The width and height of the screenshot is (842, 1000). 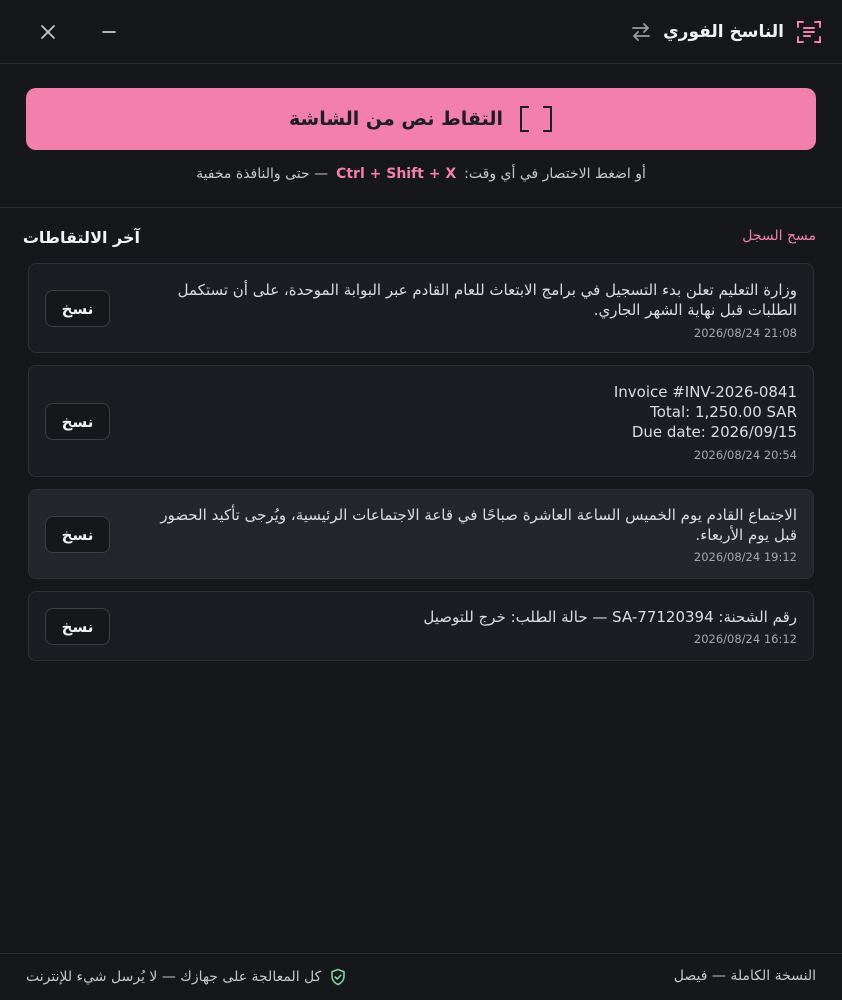 I want to click on history-item-time: 2026/08/24 19:12, so click(x=745, y=557).